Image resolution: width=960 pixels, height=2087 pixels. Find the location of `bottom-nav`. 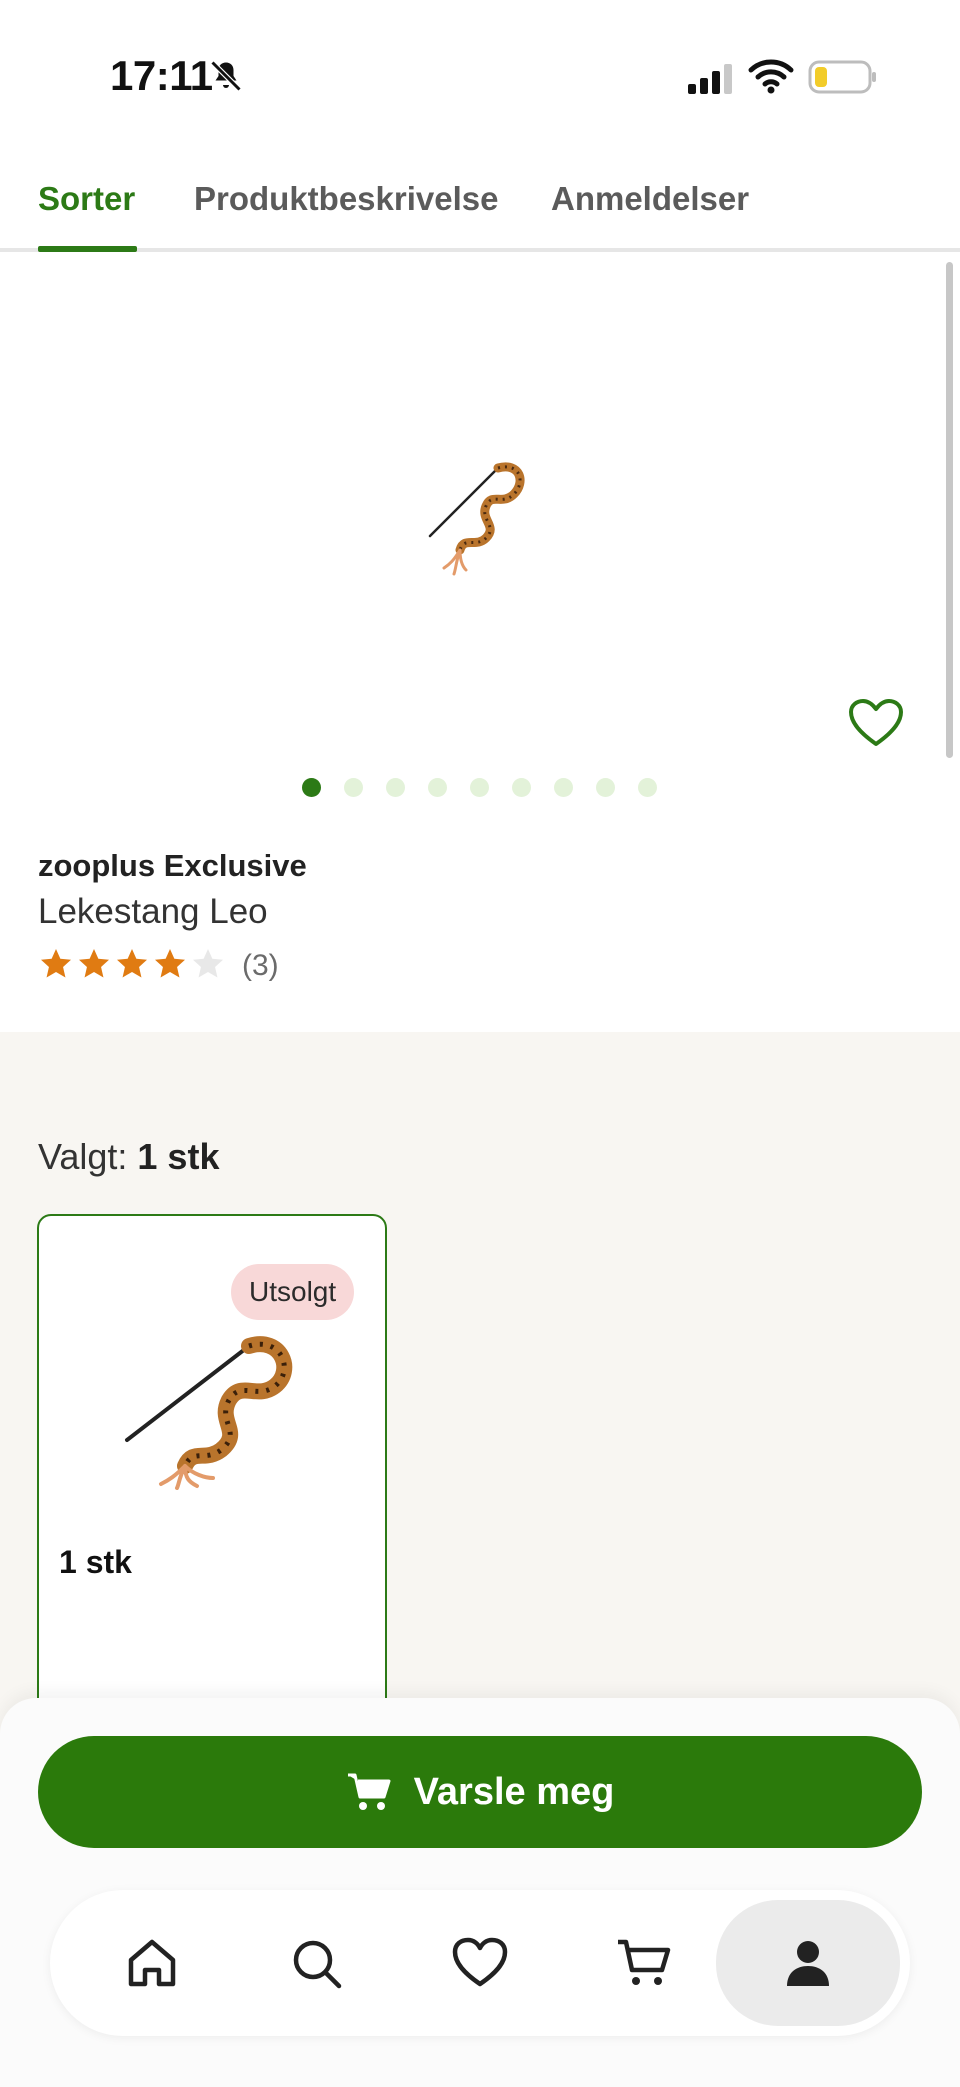

bottom-nav is located at coordinates (480, 1963).